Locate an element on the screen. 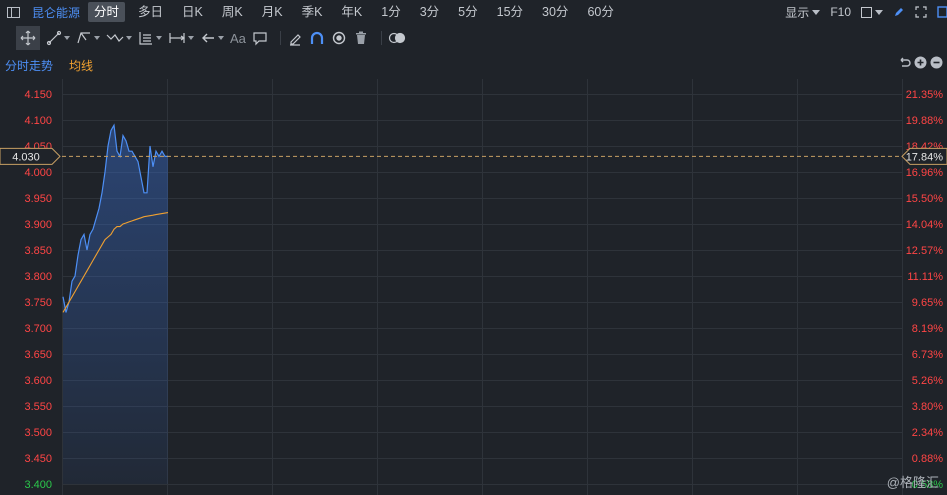 The image size is (947, 495). y-left-tick-label: 3.800 is located at coordinates (38, 277).